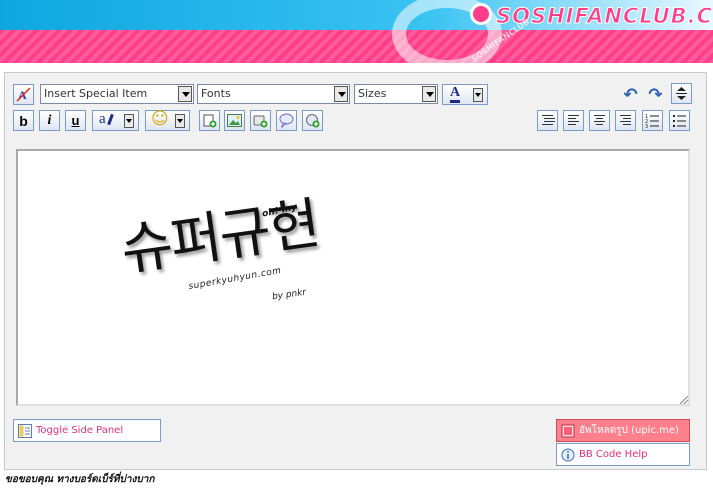 The image size is (713, 488). I want to click on bb-code-help-label: BB Code Help, so click(613, 454).